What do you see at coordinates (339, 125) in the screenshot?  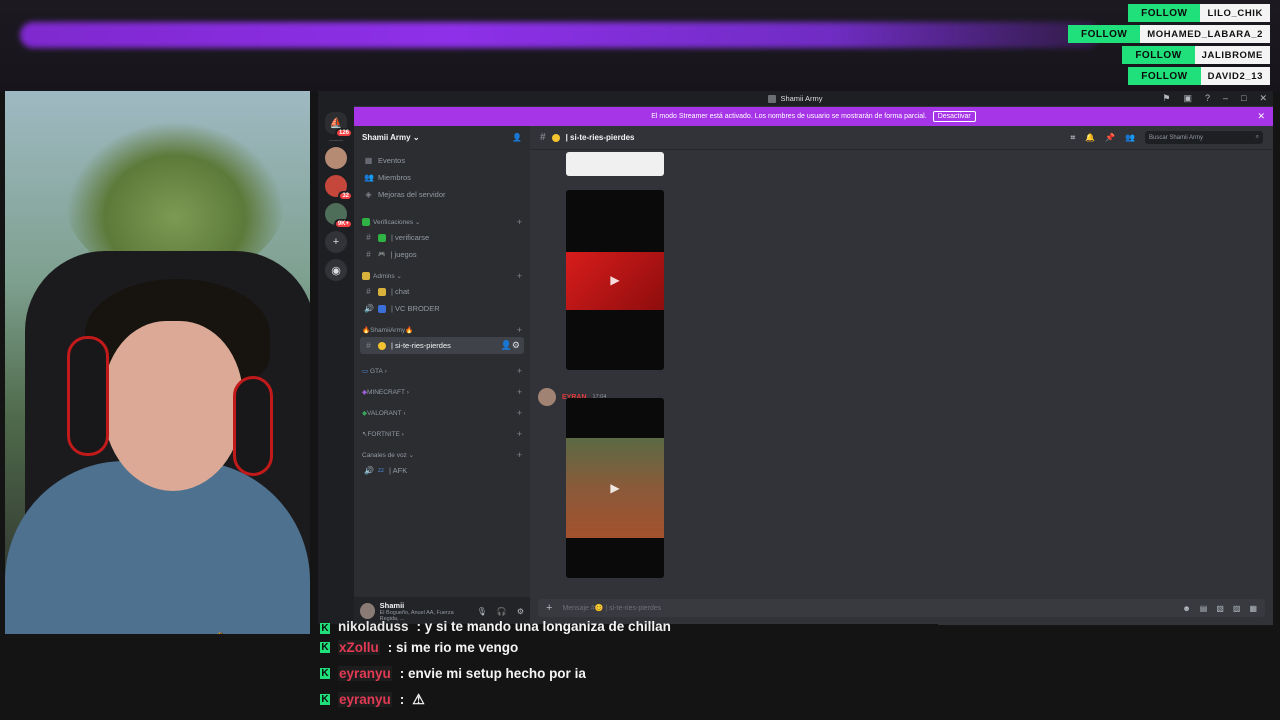 I see `direct-messages-button: ⛵ 126` at bounding box center [339, 125].